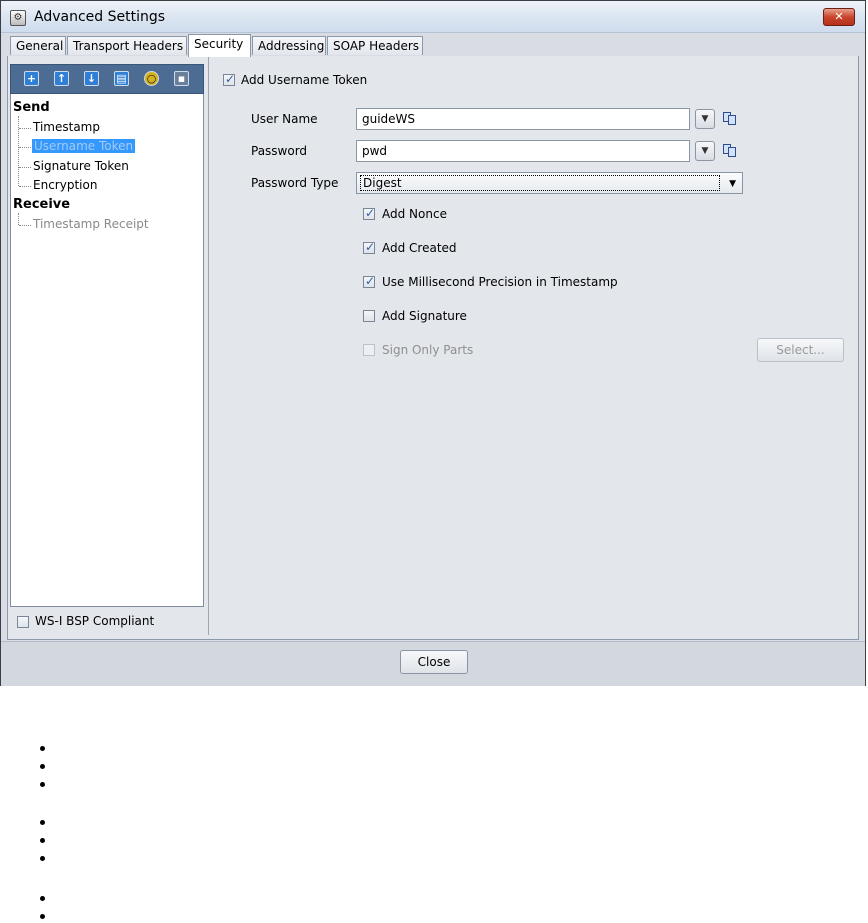 This screenshot has width=868, height=923. I want to click on tree-item-signature-token: Signature Token, so click(81, 166).